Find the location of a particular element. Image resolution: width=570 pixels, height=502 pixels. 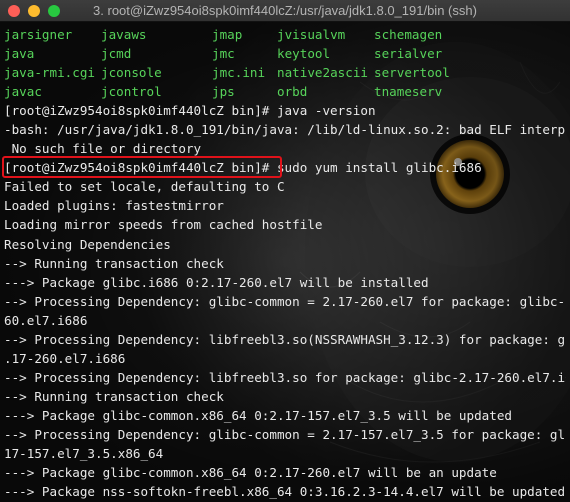

terminal-line: Resolving Dependencies is located at coordinates (87, 244).